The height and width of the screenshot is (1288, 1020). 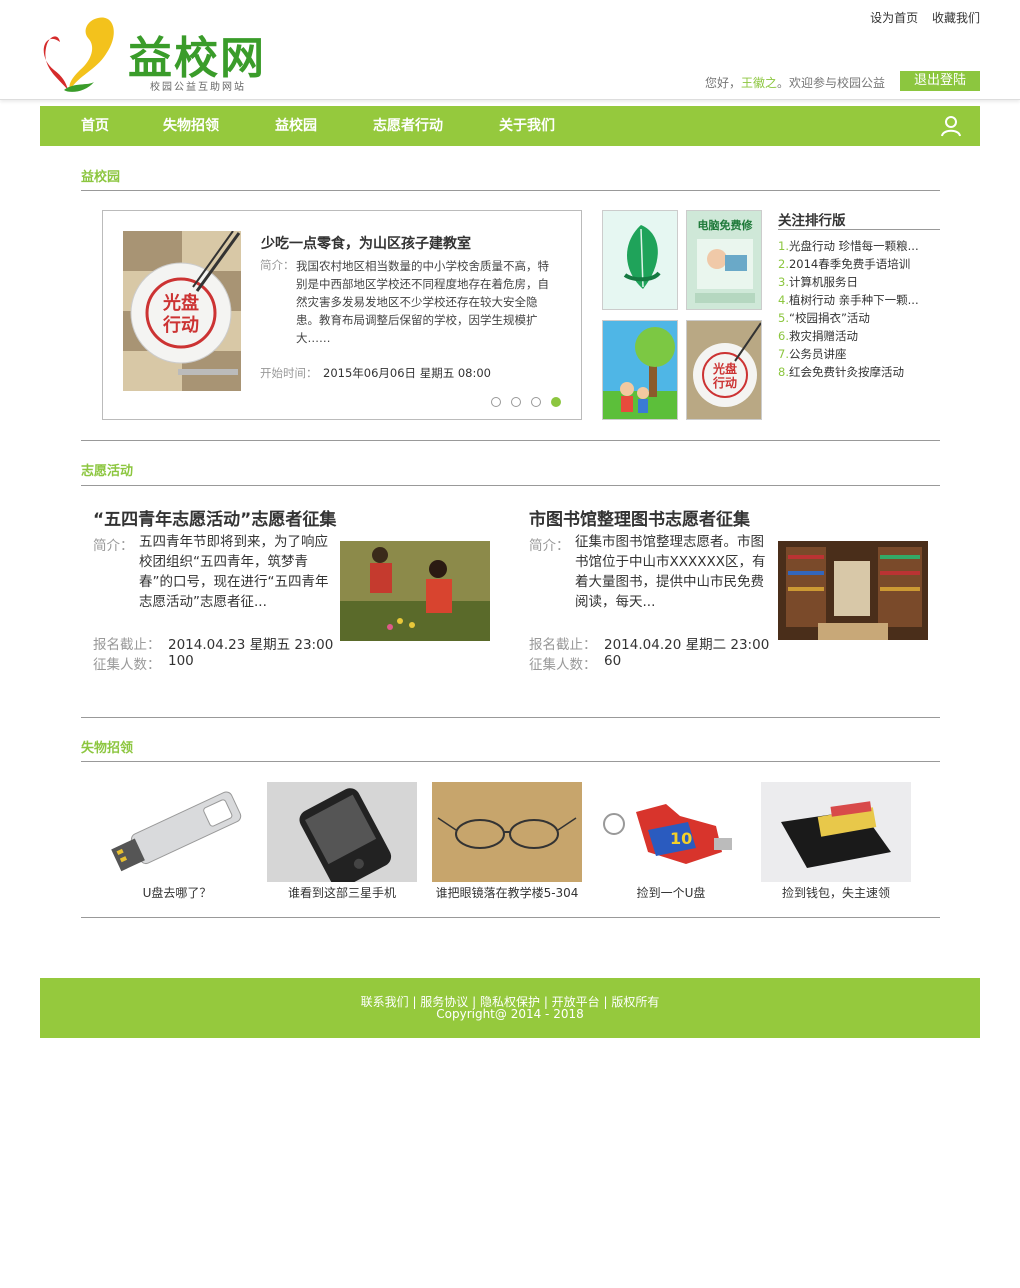 What do you see at coordinates (846, 372) in the screenshot?
I see `ranking-text: 红会免费针灸按摩活动` at bounding box center [846, 372].